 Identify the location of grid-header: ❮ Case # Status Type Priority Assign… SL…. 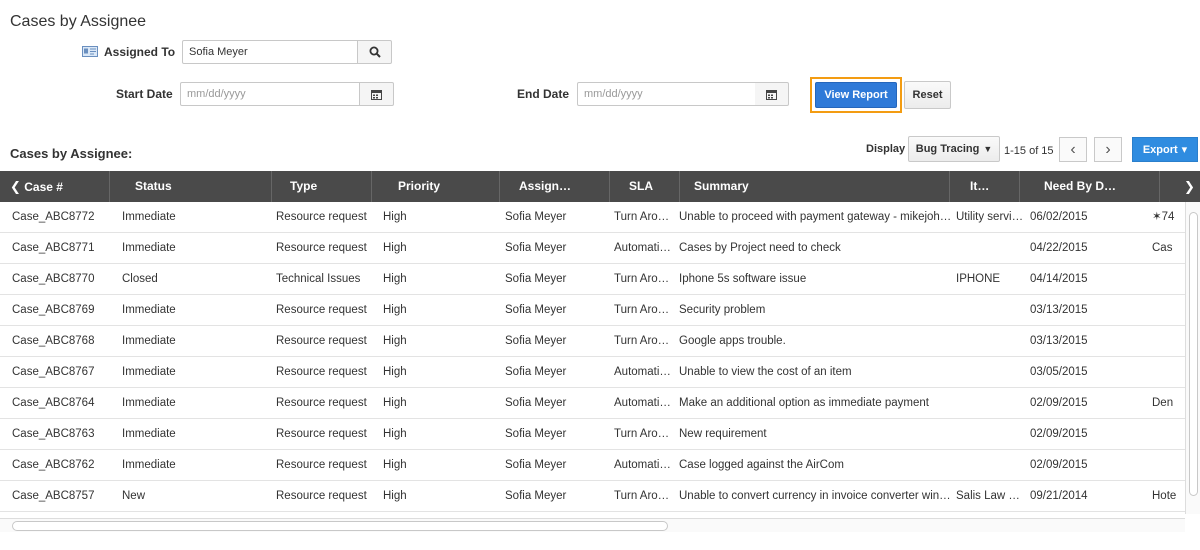
(600, 186).